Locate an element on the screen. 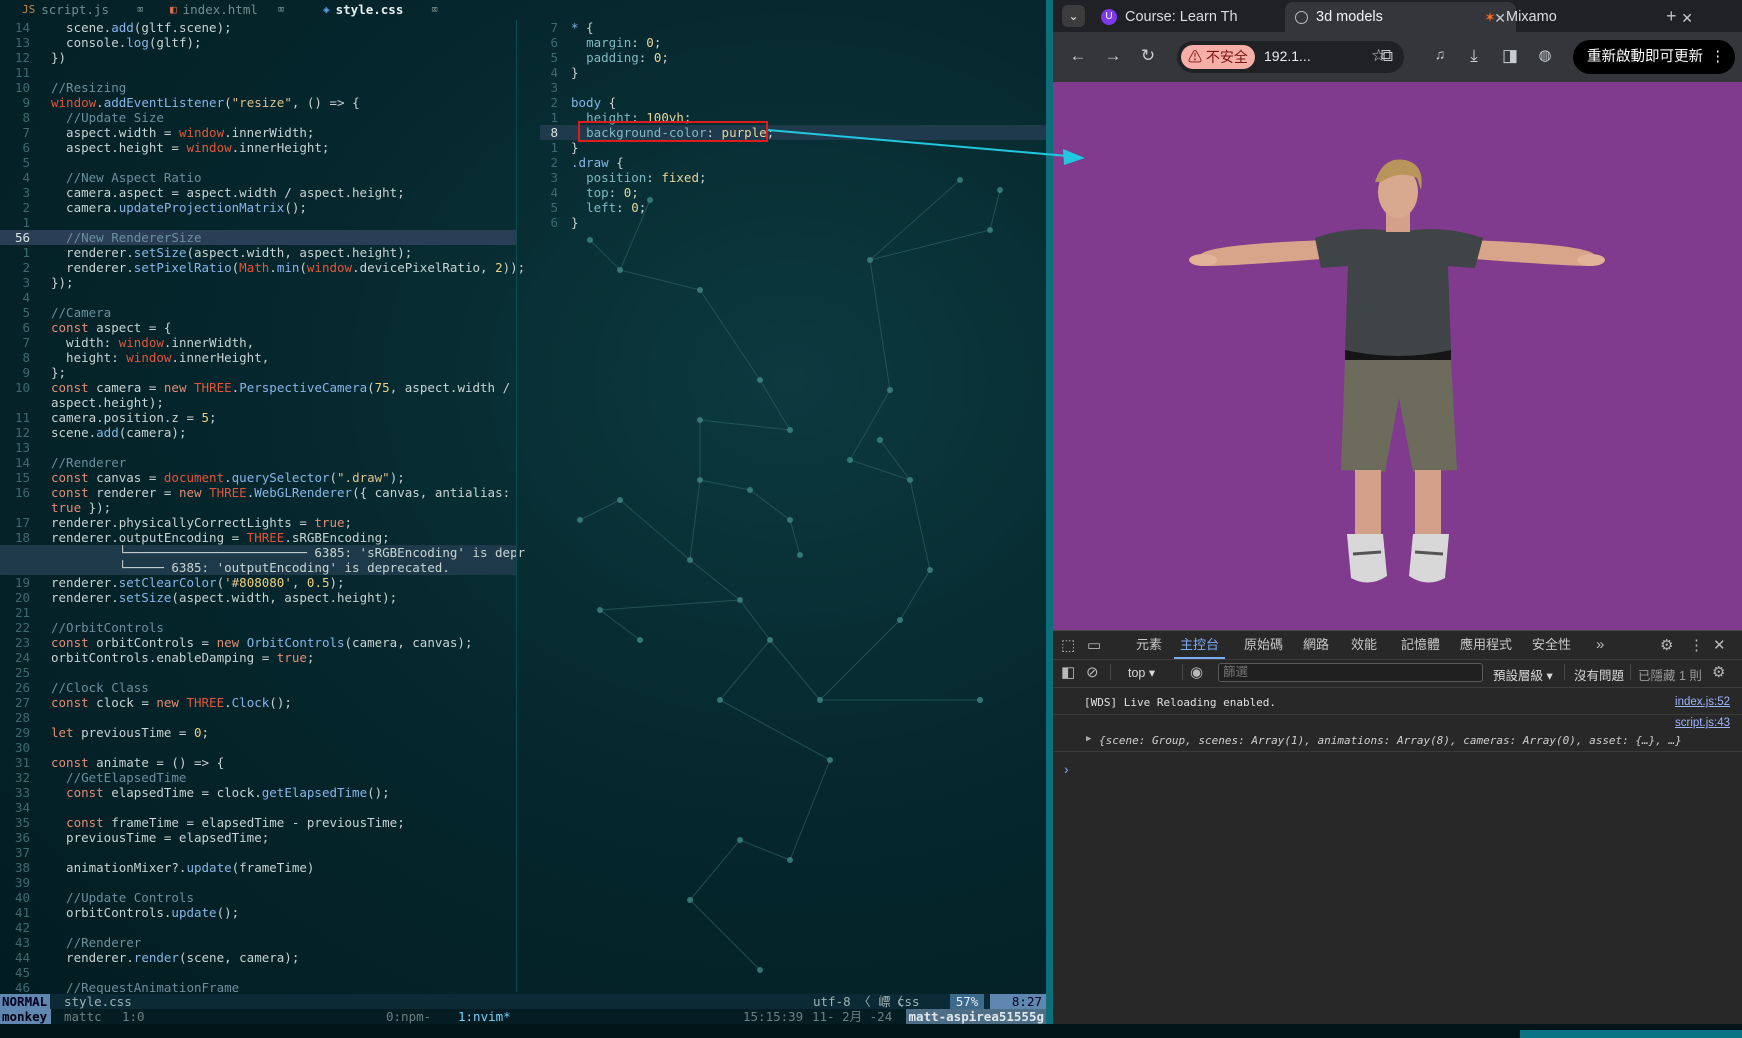 This screenshot has height=1038, width=1742. code-line: 12}) is located at coordinates (258, 57).